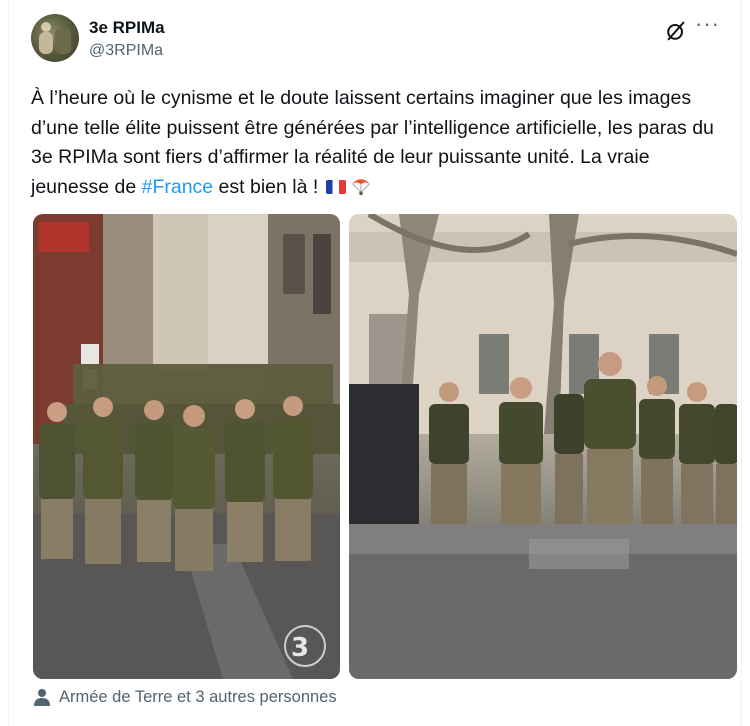 The height and width of the screenshot is (726, 750). What do you see at coordinates (676, 31) in the screenshot?
I see `grok-icon` at bounding box center [676, 31].